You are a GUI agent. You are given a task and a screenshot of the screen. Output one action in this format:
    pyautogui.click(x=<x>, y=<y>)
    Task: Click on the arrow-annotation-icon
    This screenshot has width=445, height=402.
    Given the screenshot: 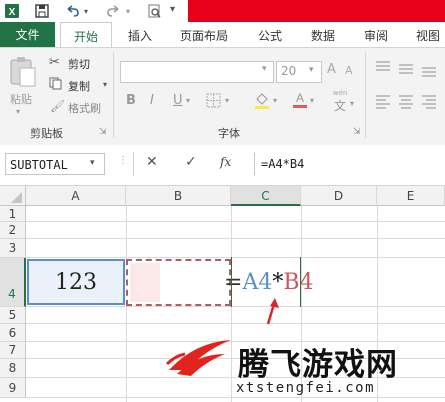 What is the action you would take?
    pyautogui.click(x=272, y=311)
    